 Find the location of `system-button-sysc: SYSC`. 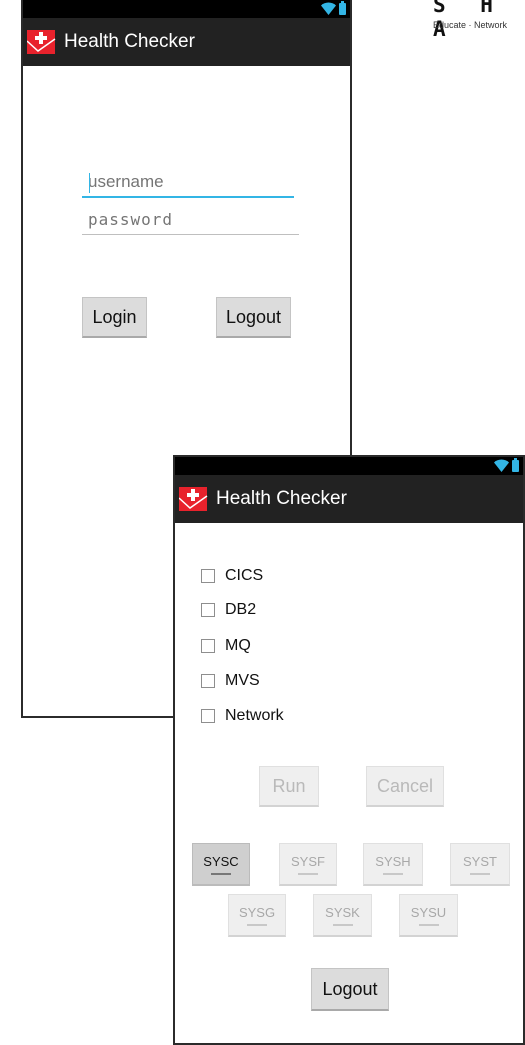

system-button-sysc: SYSC is located at coordinates (221, 864).